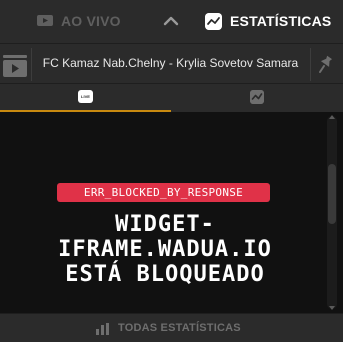 This screenshot has width=343, height=342. What do you see at coordinates (325, 65) in the screenshot?
I see `pin-icon` at bounding box center [325, 65].